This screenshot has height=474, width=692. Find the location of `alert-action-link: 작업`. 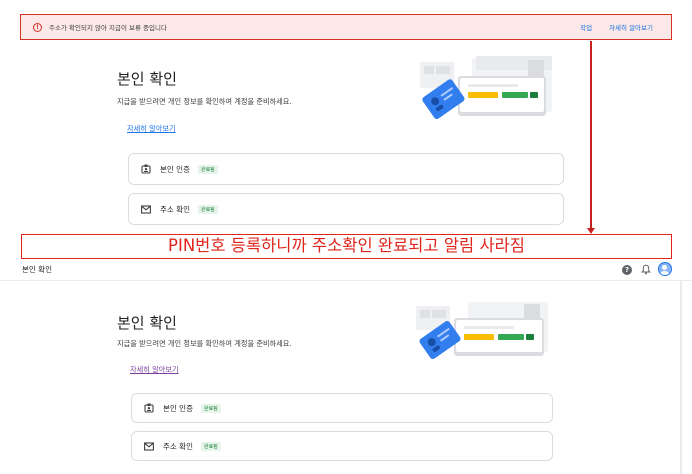

alert-action-link: 작업 is located at coordinates (586, 27).